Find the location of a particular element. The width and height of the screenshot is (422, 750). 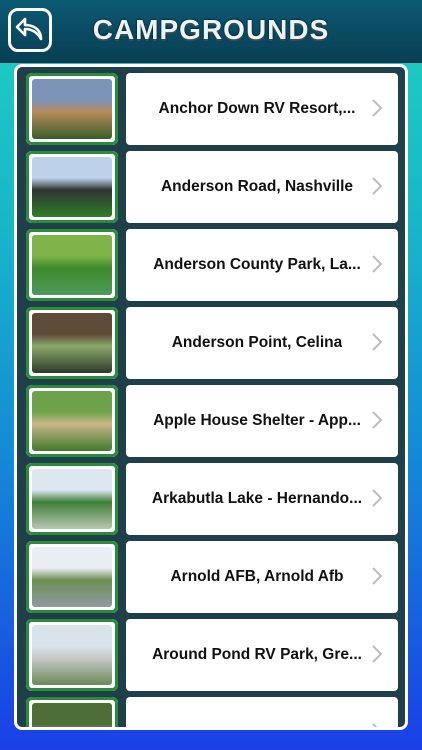

list-item: Arnold AFB, Arnold Afb is located at coordinates (212, 577).